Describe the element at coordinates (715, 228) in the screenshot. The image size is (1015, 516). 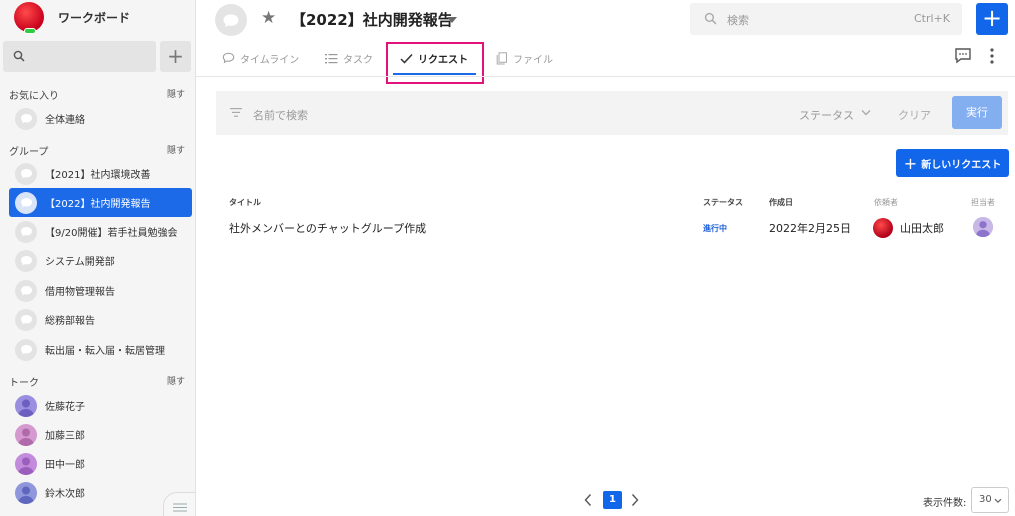
I see `status-badge: 進行中` at that location.